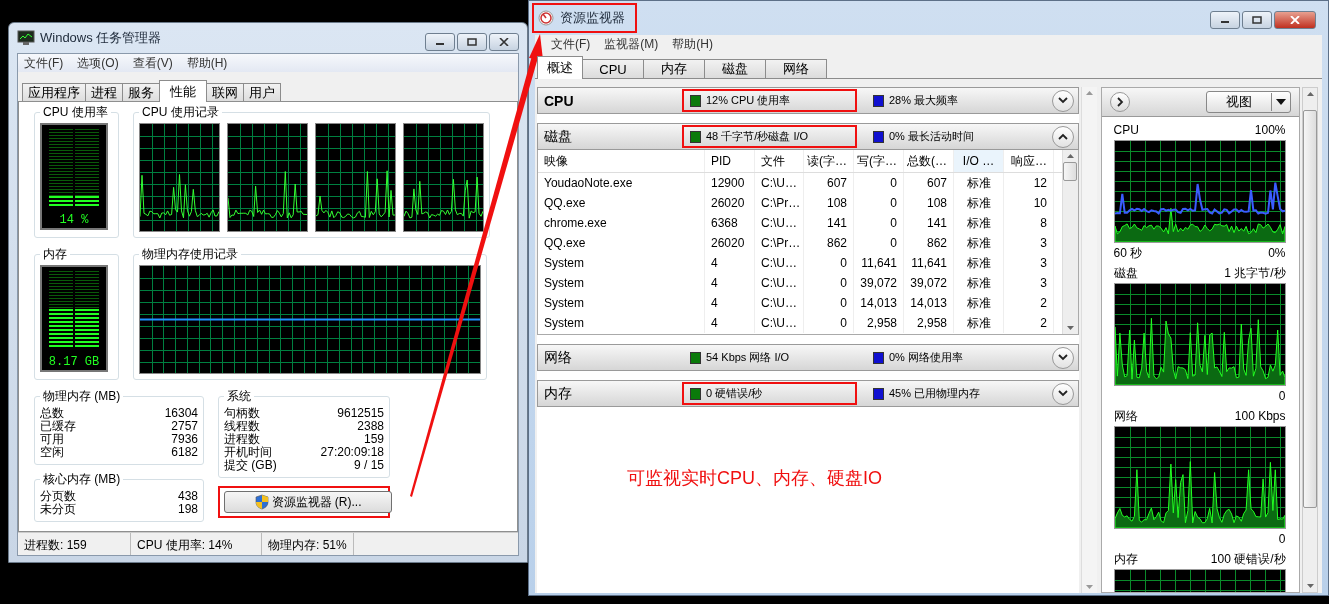  Describe the element at coordinates (808, 100) in the screenshot. I see `section-header: CPU 12% CPU 使用率 28% 最大频率` at that location.